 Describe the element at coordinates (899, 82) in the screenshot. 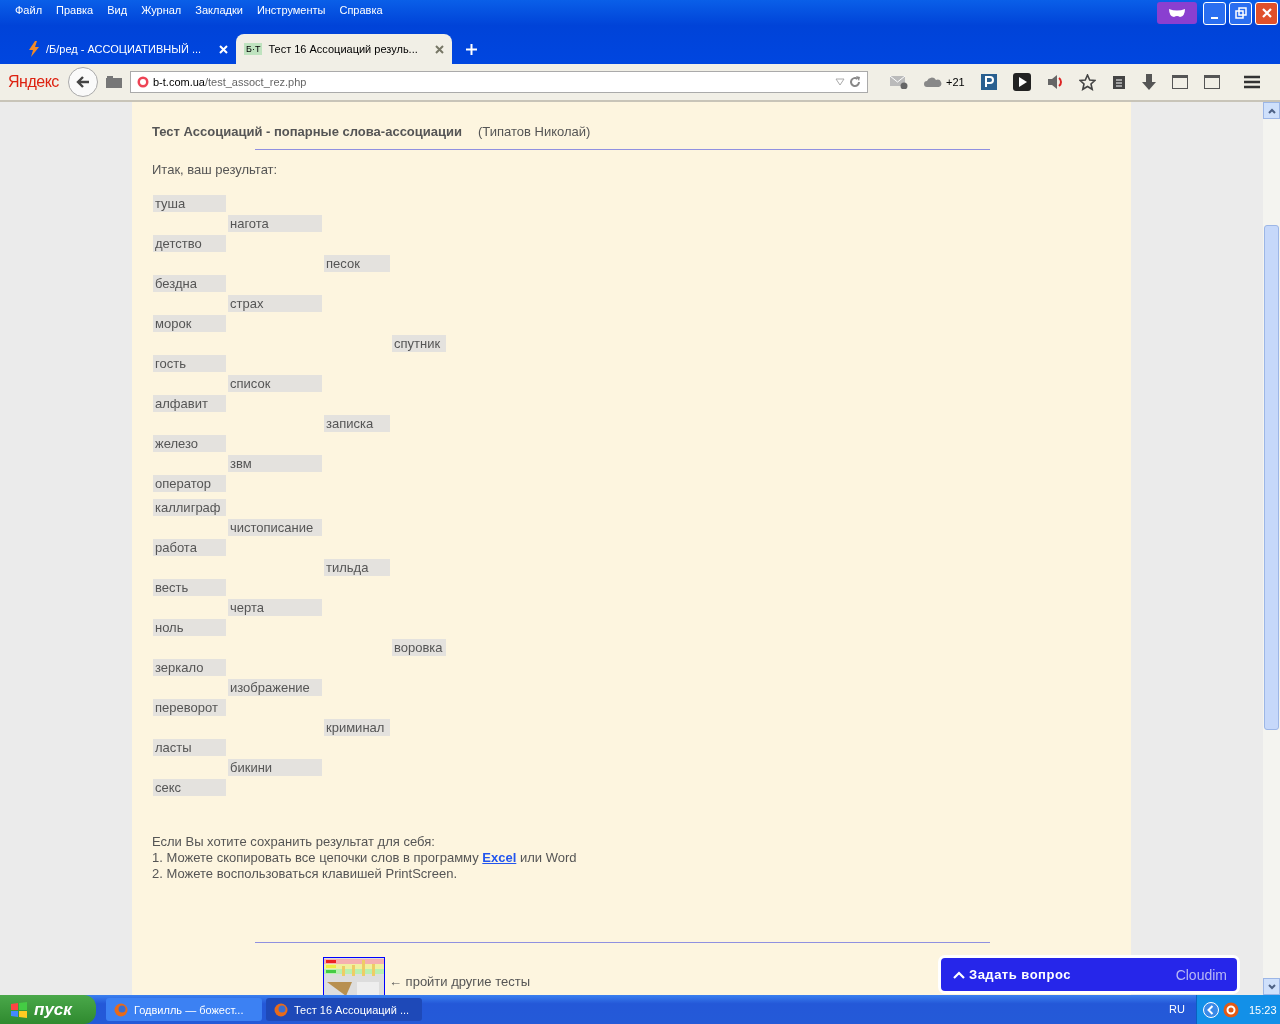

I see `mail-icon` at that location.